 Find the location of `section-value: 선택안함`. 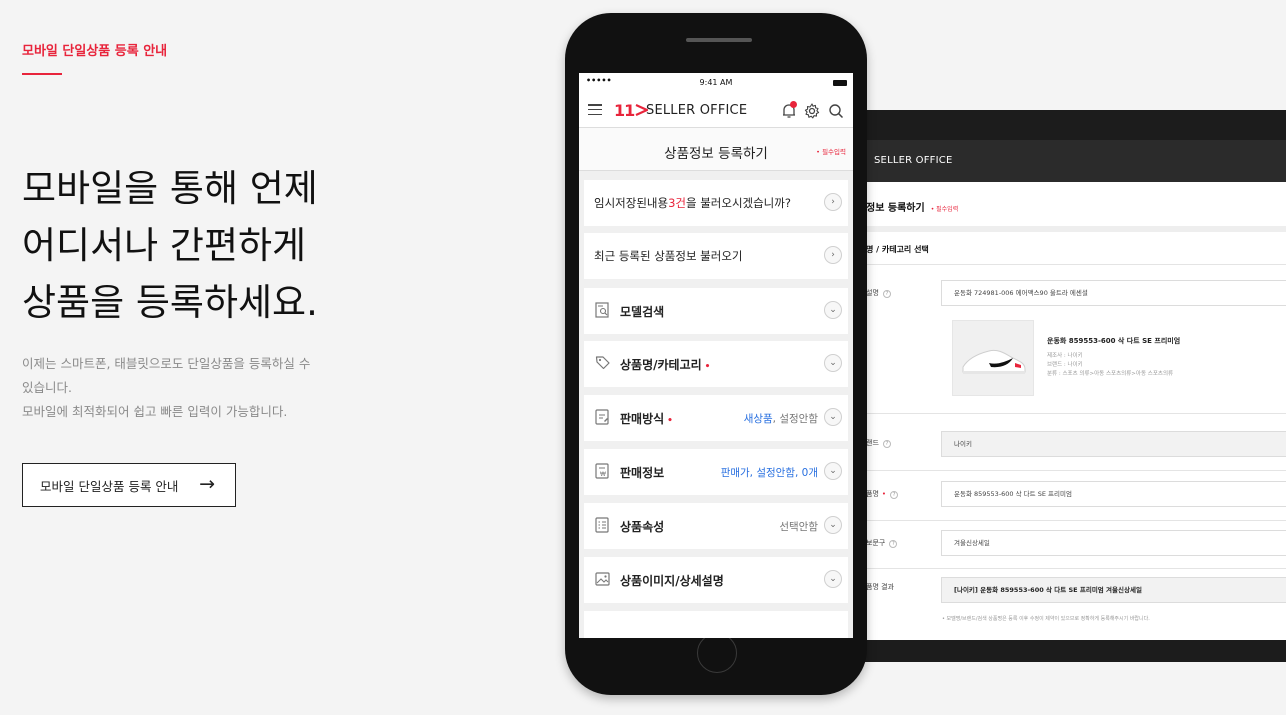

section-value: 선택안함 is located at coordinates (798, 527).